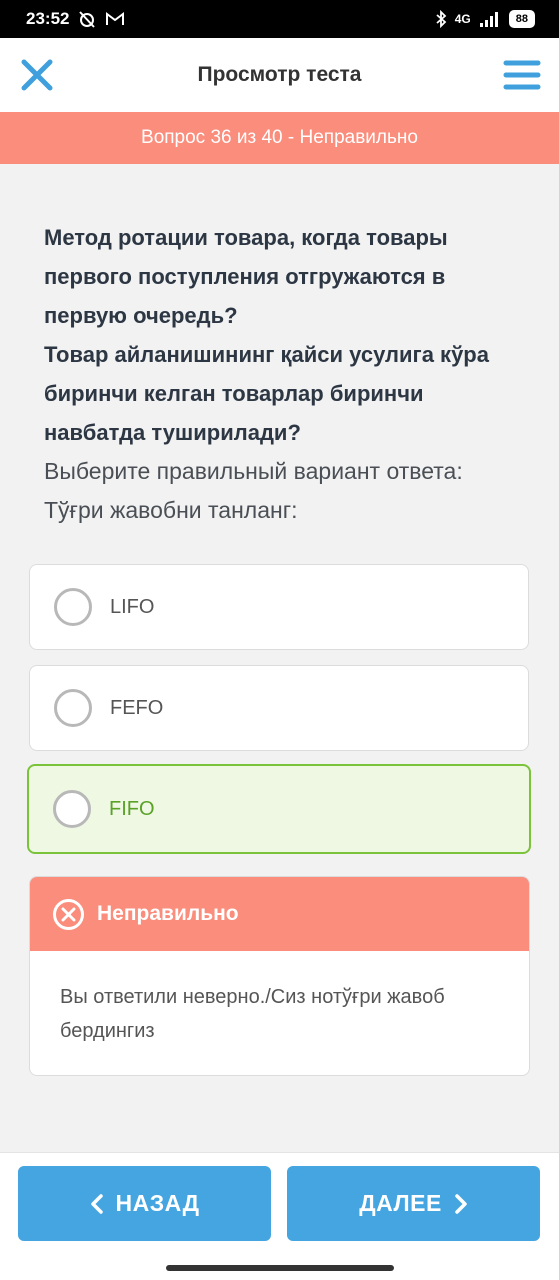 Image resolution: width=559 pixels, height=1280 pixels. What do you see at coordinates (132, 606) in the screenshot?
I see `option-label: LIFO` at bounding box center [132, 606].